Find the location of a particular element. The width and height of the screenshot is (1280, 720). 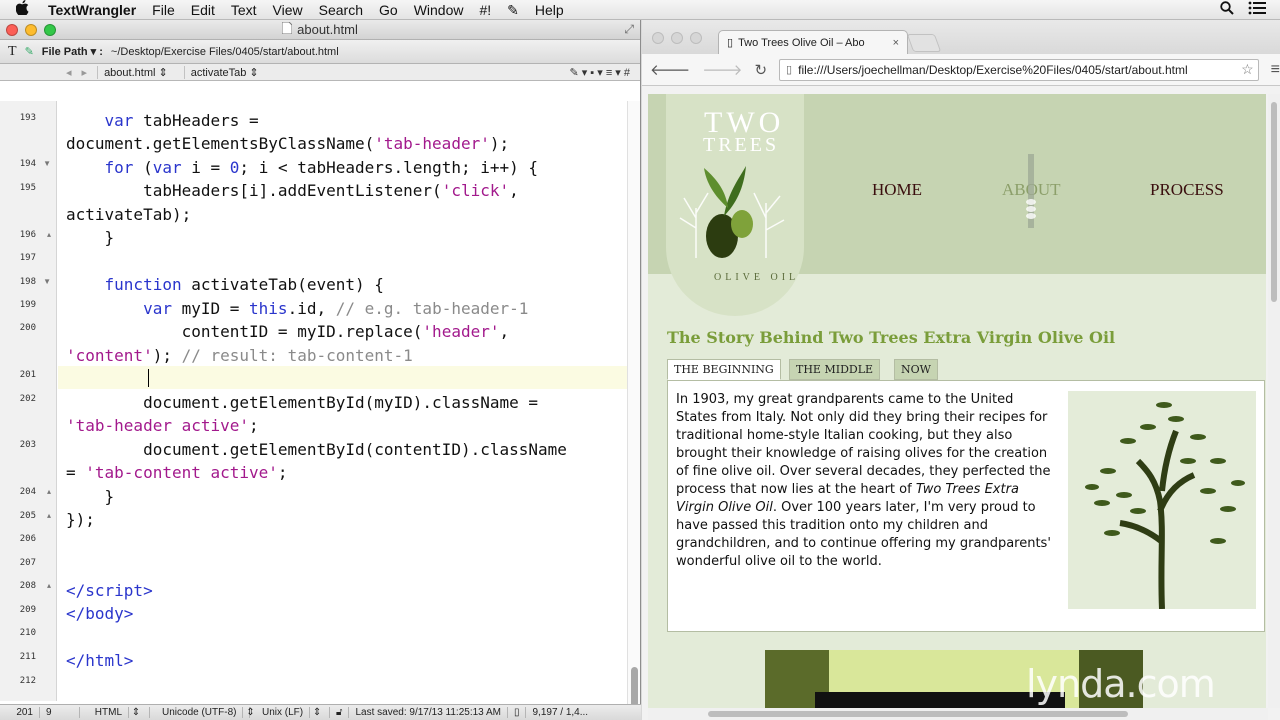

document-icon is located at coordinates (287, 29).